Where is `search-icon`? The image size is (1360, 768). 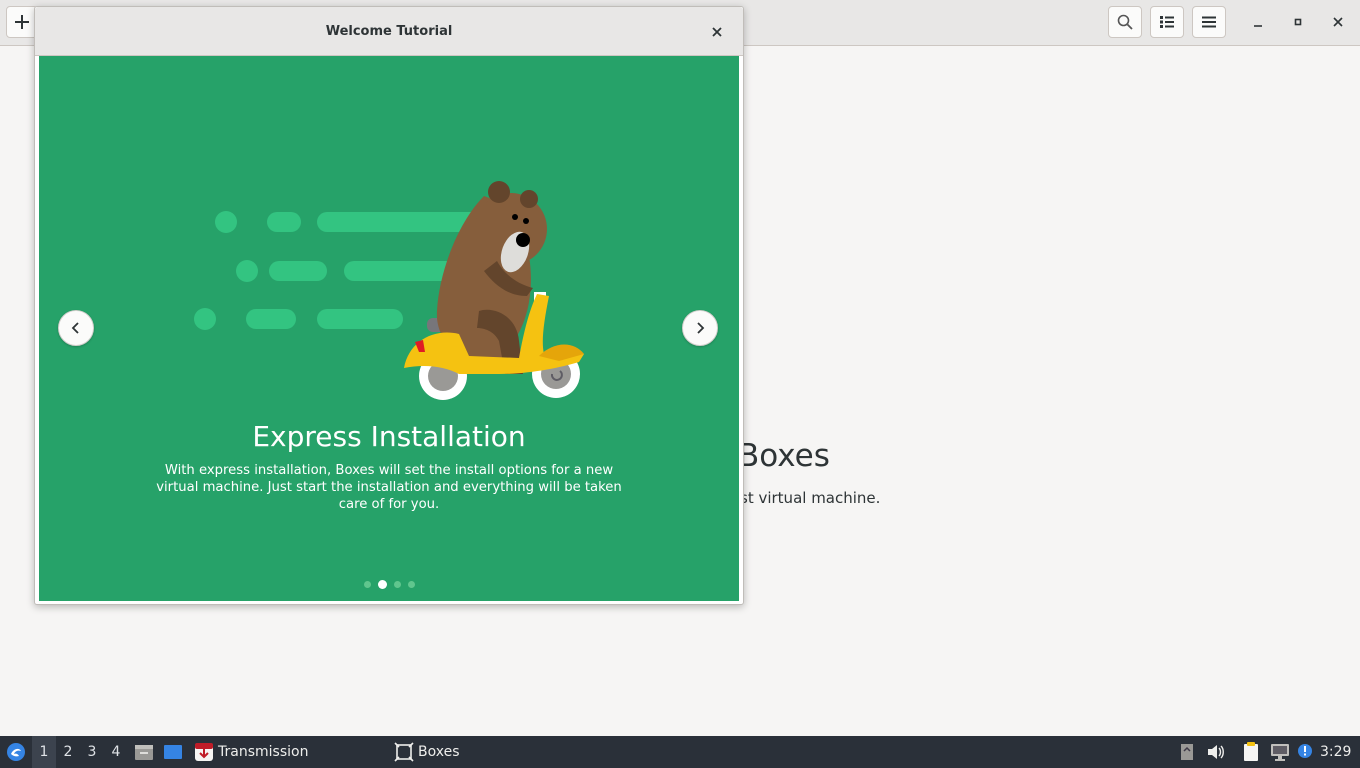 search-icon is located at coordinates (1125, 22).